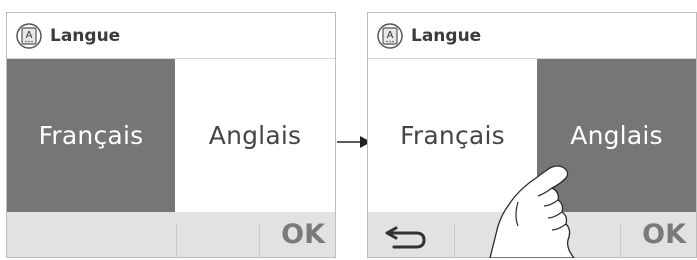 Image resolution: width=697 pixels, height=260 pixels. I want to click on option-anglais: Anglais, so click(255, 135).